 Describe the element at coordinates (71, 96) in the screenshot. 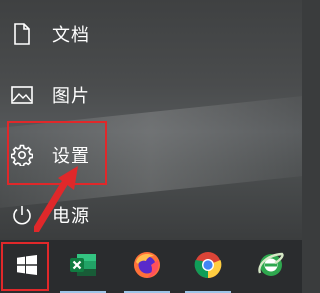

I see `start-menu-item-label: 图片` at that location.